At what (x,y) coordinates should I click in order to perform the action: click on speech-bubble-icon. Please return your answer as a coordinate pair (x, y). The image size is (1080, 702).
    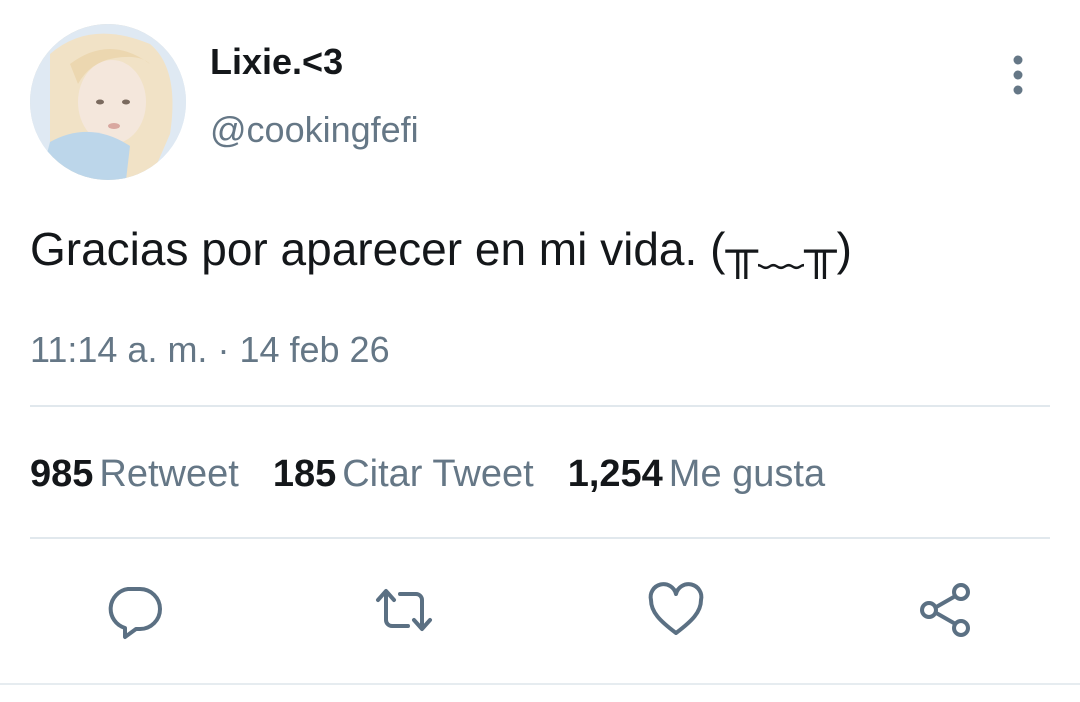
    Looking at the image, I should click on (135, 613).